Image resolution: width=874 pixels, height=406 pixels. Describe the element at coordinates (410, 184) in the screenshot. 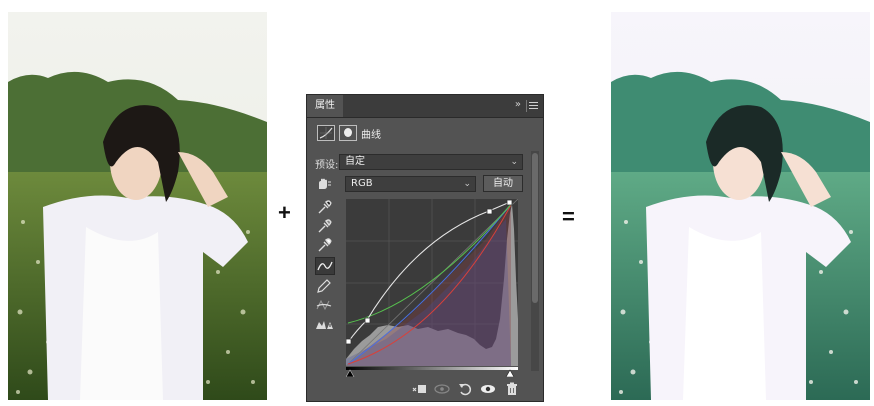

I see `channel-dropdown: RGB ⌄` at that location.